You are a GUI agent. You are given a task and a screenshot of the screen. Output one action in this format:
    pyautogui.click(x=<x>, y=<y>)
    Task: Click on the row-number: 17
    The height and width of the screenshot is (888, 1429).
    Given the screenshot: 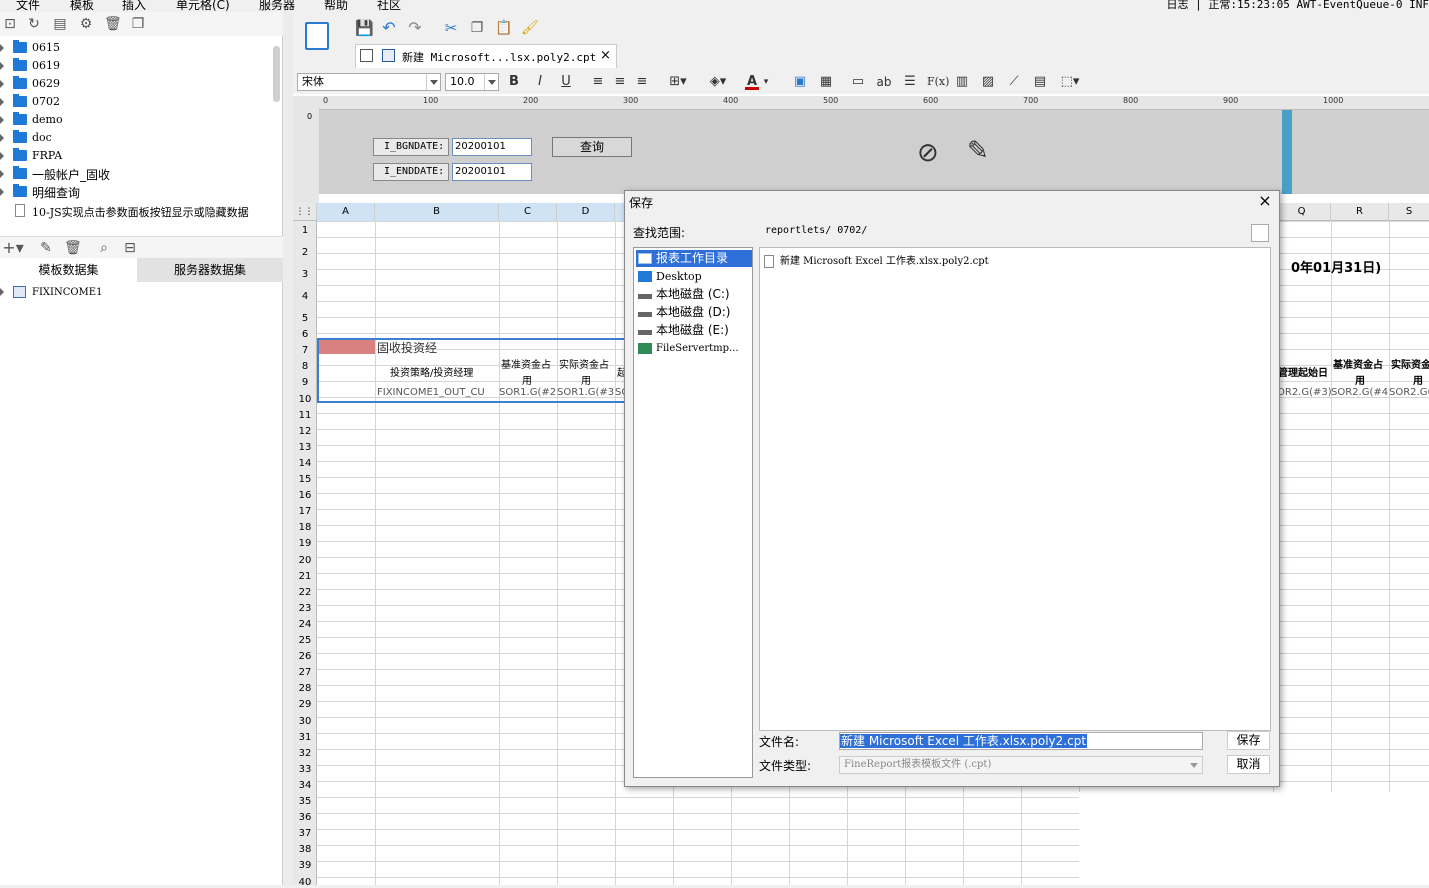 What is the action you would take?
    pyautogui.click(x=305, y=511)
    